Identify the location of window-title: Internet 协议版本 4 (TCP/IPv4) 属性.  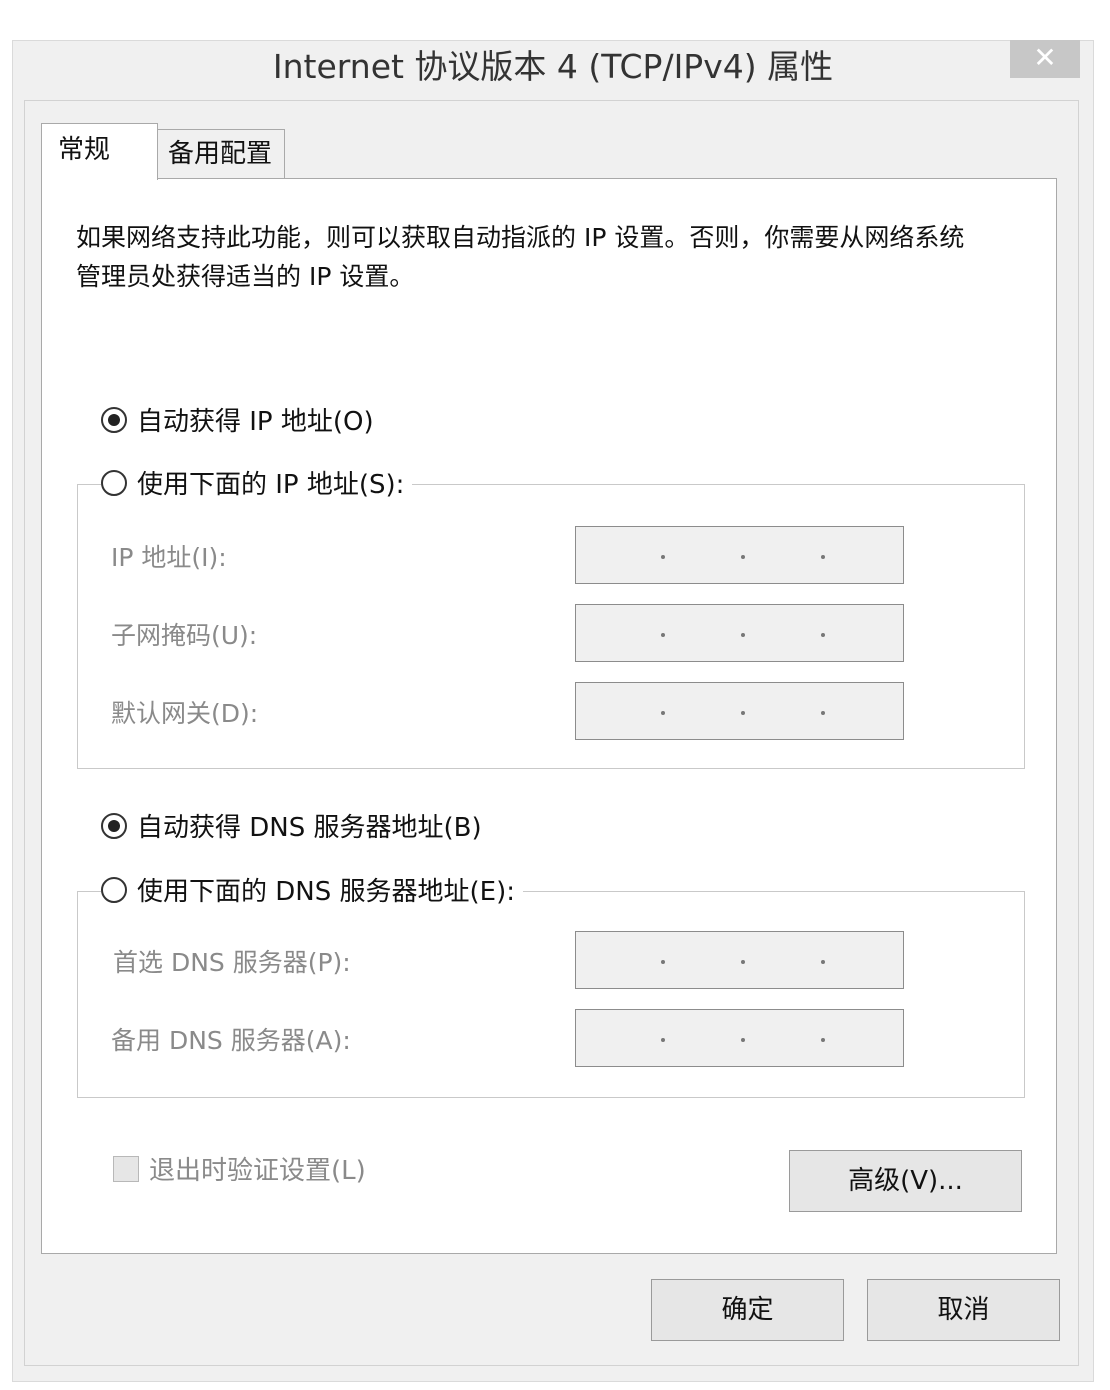
(553, 66).